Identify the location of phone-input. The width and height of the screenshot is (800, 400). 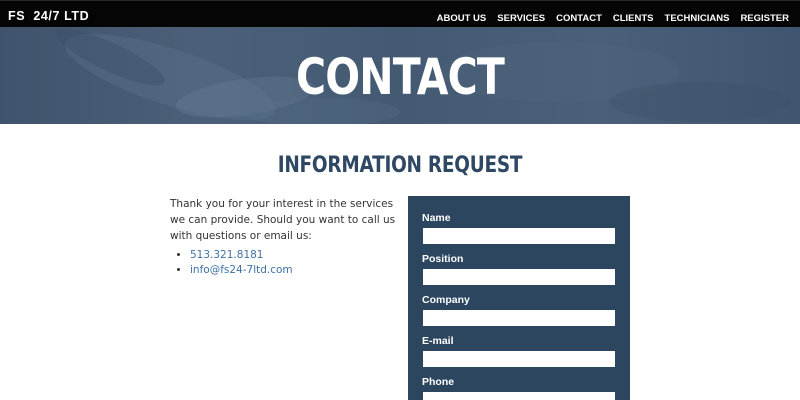
(519, 396).